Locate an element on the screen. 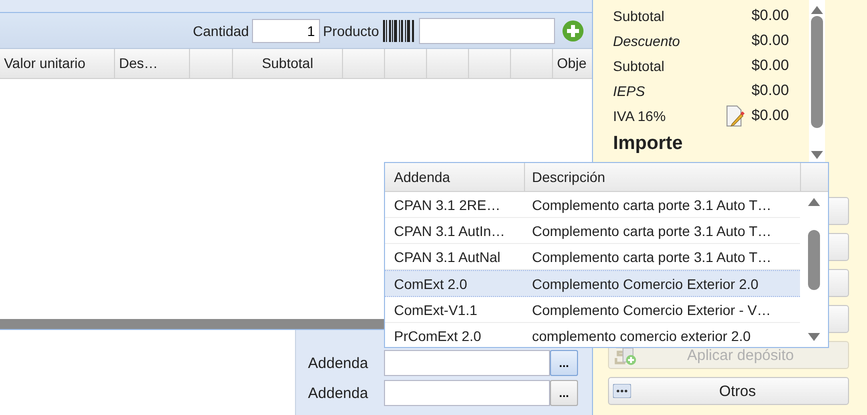 Image resolution: width=867 pixels, height=415 pixels. addenda-row: ComExt 2.0 Complemento Comercio Exterior 2.0 is located at coordinates (592, 283).